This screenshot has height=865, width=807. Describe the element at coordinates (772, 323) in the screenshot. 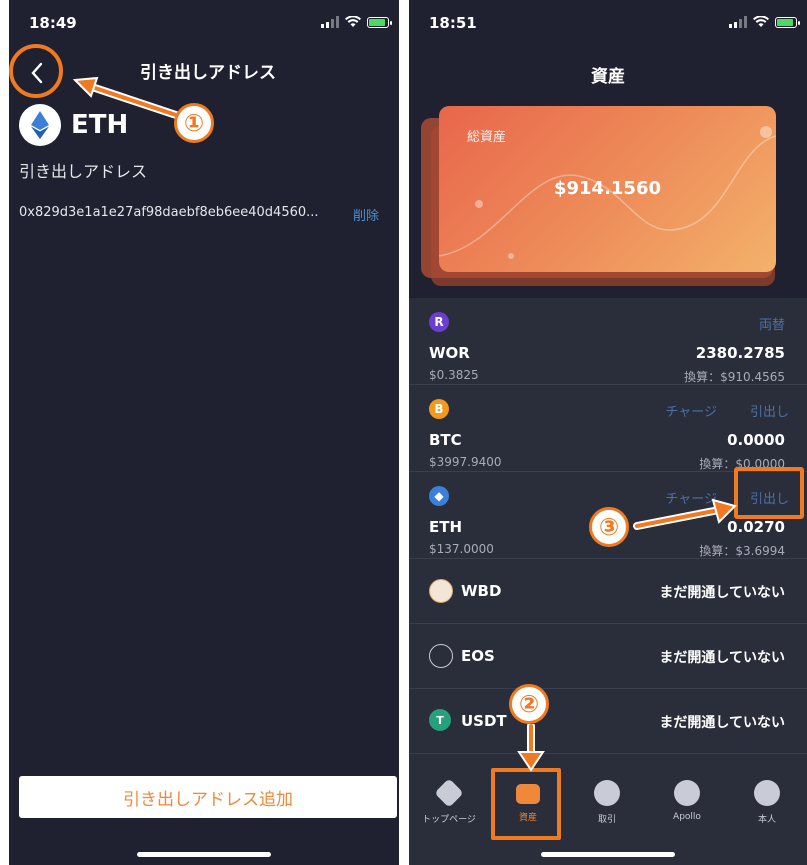

I see `exchange-button: 両替` at that location.